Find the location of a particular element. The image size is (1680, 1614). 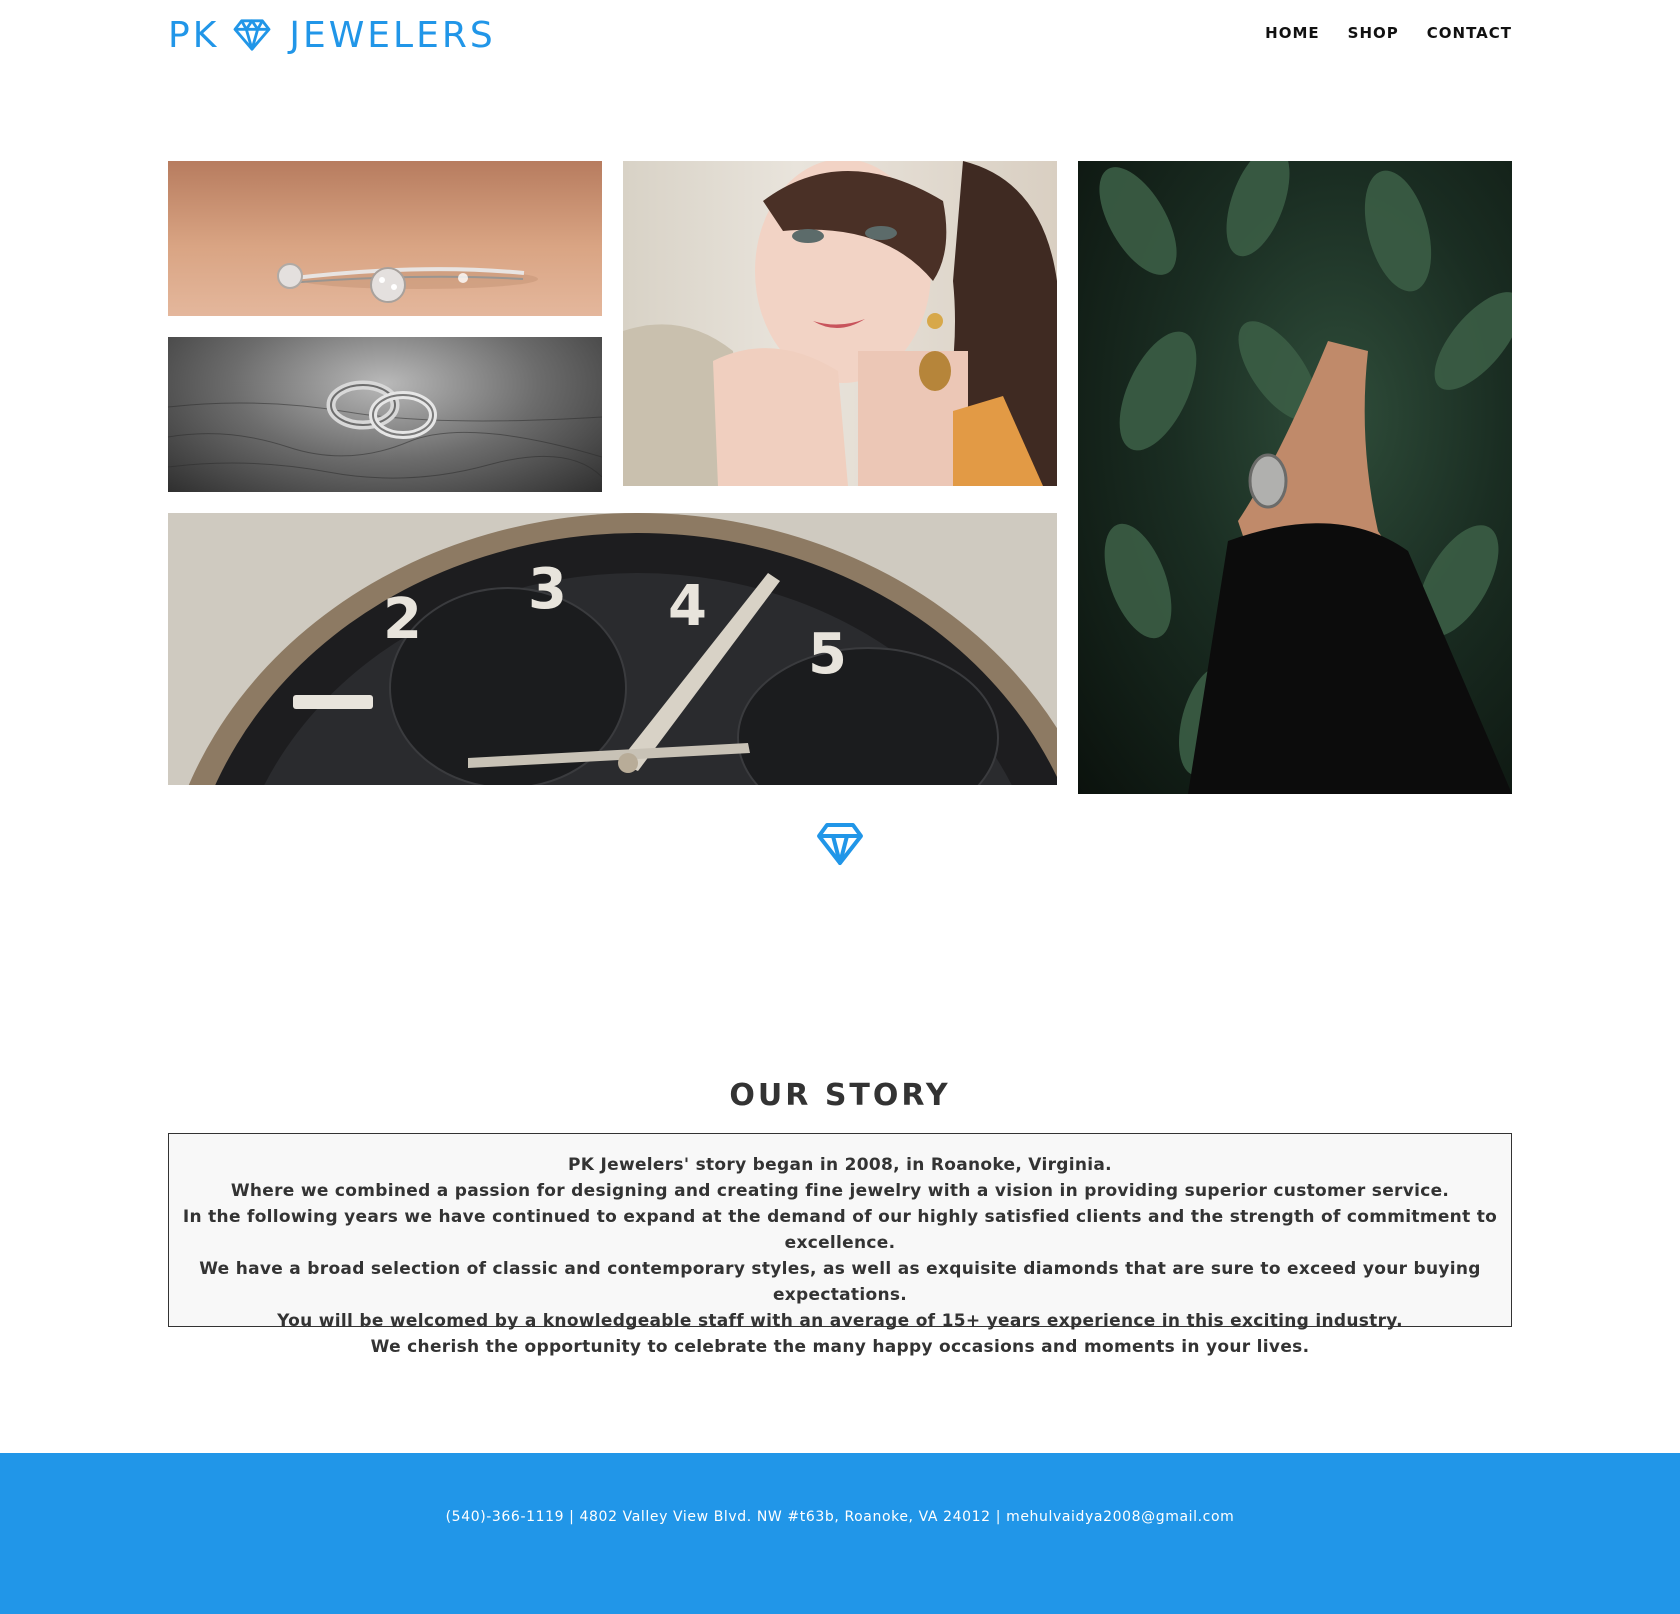

main-nav: HOME SHOP CONTACT is located at coordinates (1388, 33).